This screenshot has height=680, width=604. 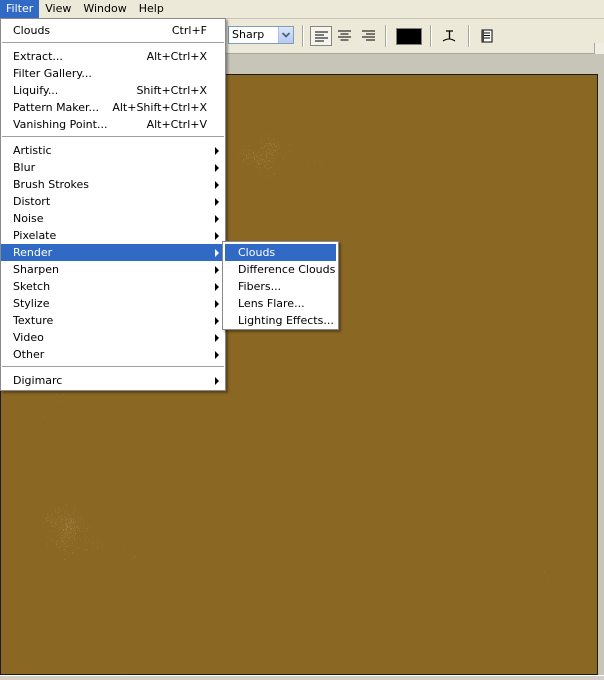 I want to click on menu-item-noise: Noise, so click(x=113, y=218).